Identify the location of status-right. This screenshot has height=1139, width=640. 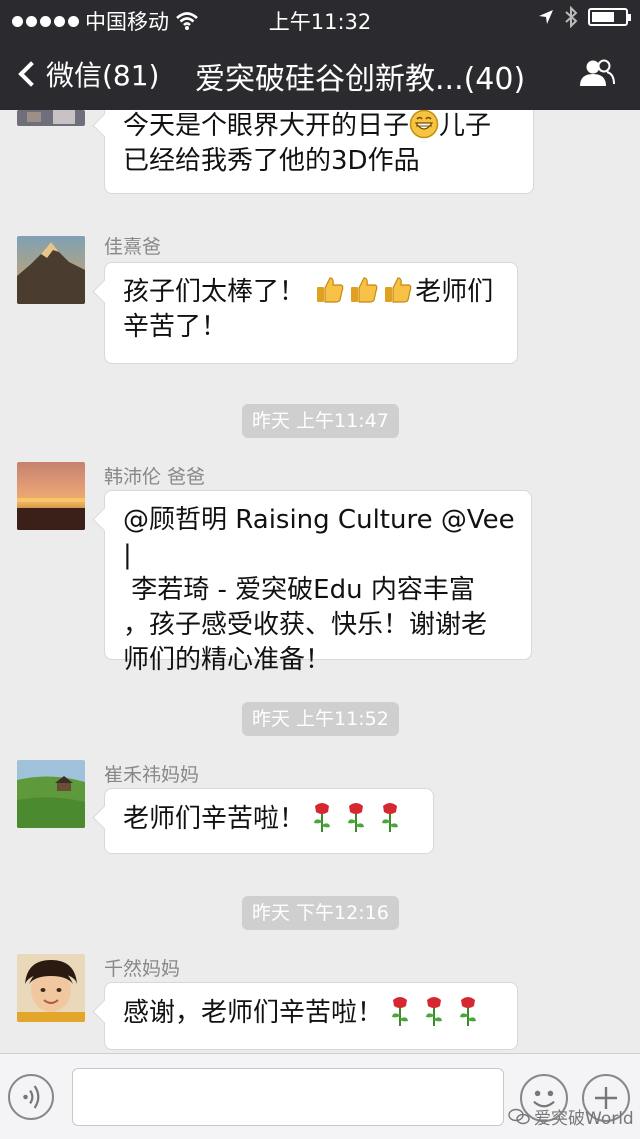
(584, 17).